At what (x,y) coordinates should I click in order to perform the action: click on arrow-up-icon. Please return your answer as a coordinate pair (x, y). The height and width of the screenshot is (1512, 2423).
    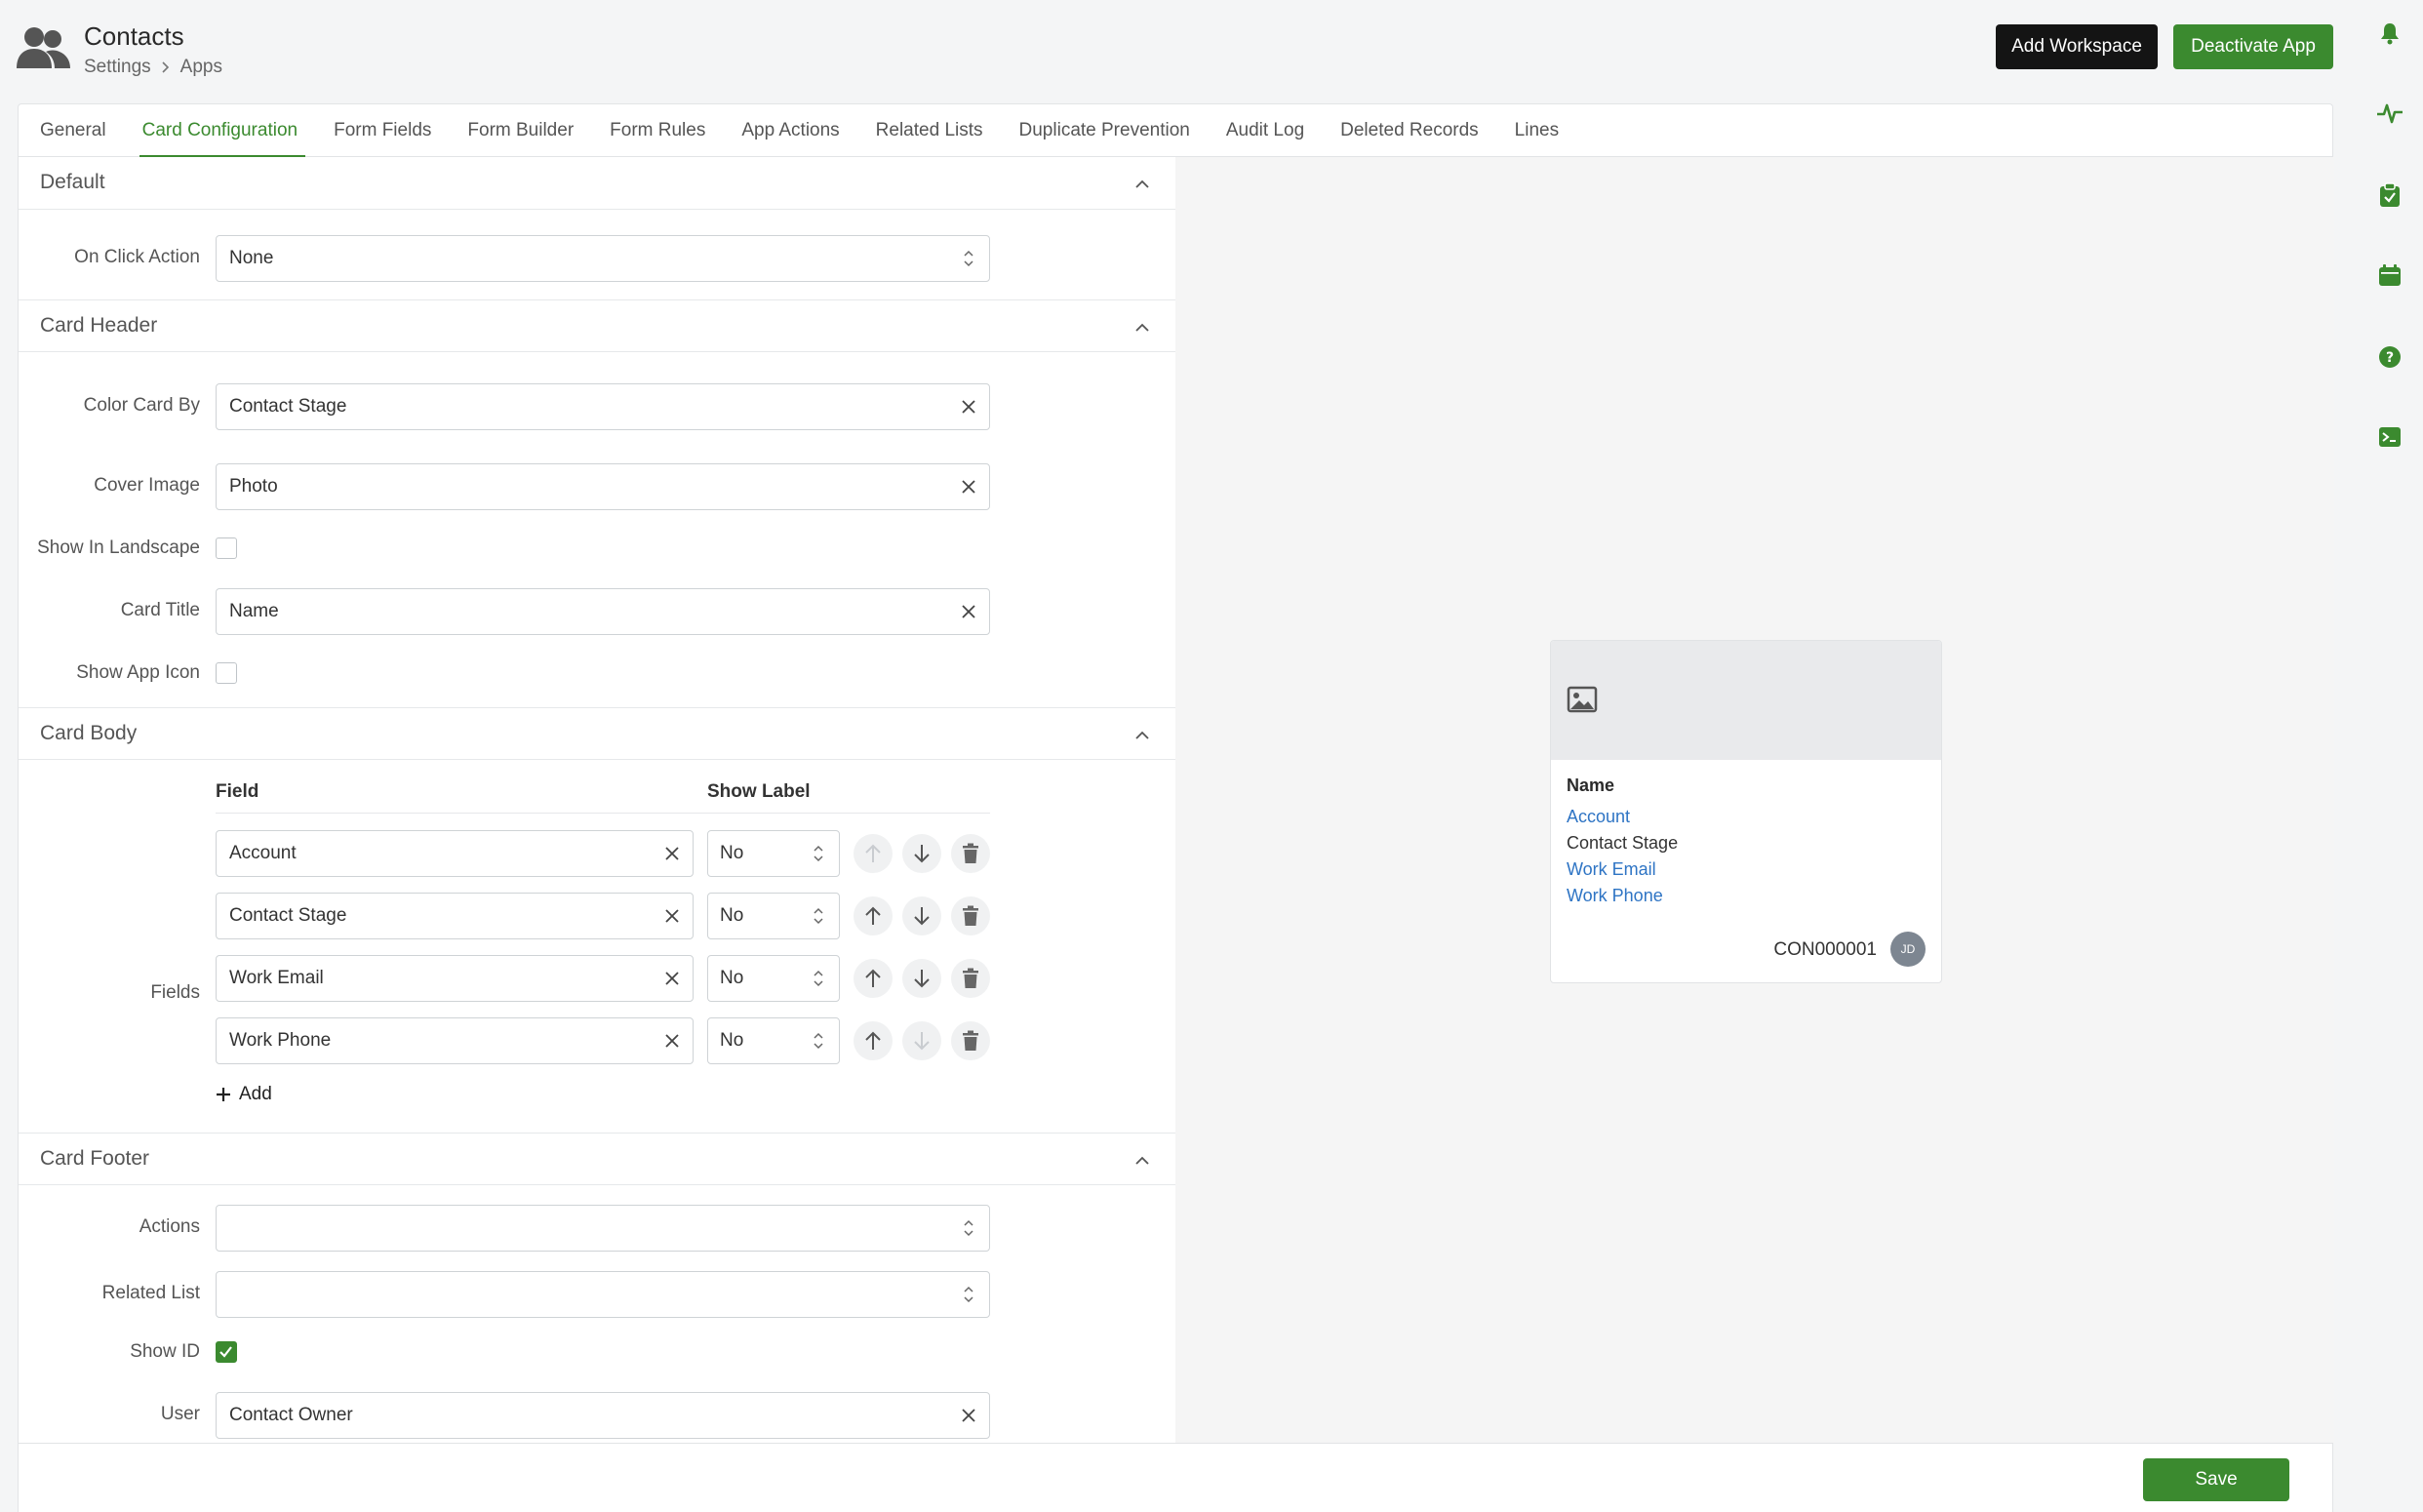
    Looking at the image, I should click on (873, 978).